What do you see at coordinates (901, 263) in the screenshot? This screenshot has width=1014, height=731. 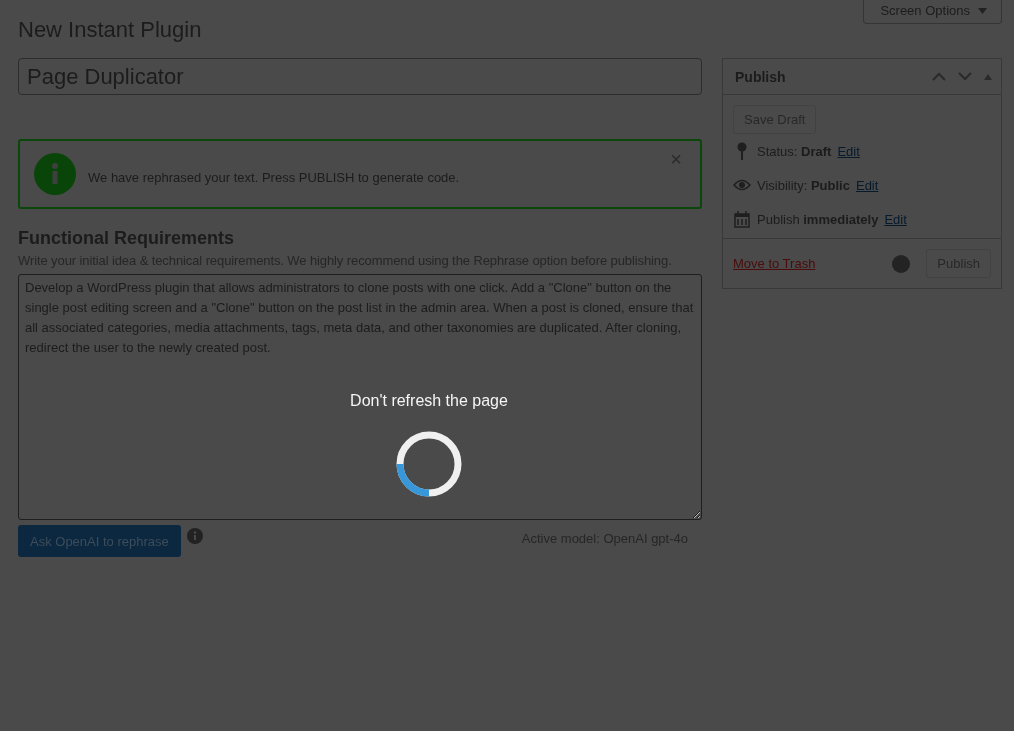 I see `status-dot-icon` at bounding box center [901, 263].